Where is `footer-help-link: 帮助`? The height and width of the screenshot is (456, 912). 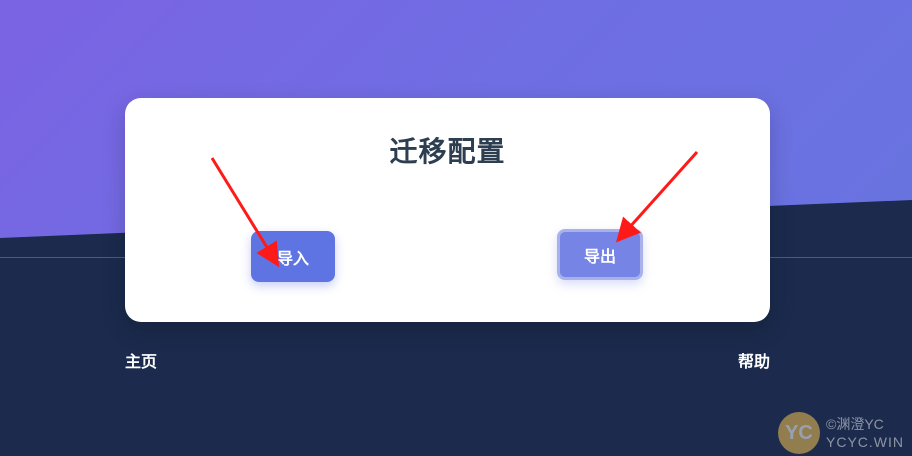
footer-help-link: 帮助 is located at coordinates (754, 360).